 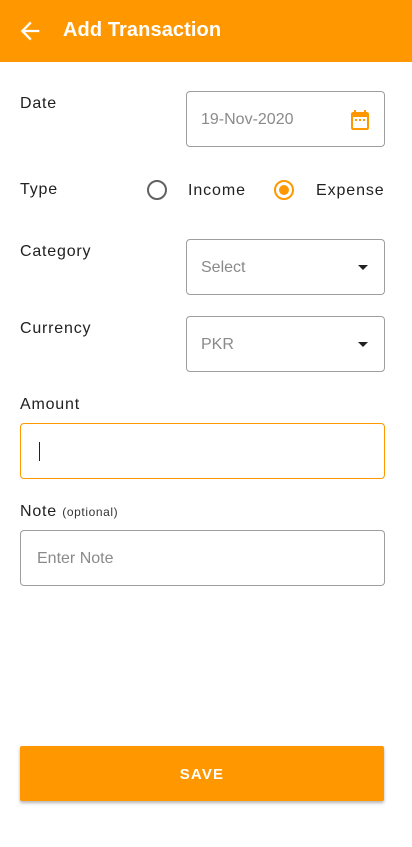 What do you see at coordinates (360, 120) in the screenshot?
I see `calendar-icon` at bounding box center [360, 120].